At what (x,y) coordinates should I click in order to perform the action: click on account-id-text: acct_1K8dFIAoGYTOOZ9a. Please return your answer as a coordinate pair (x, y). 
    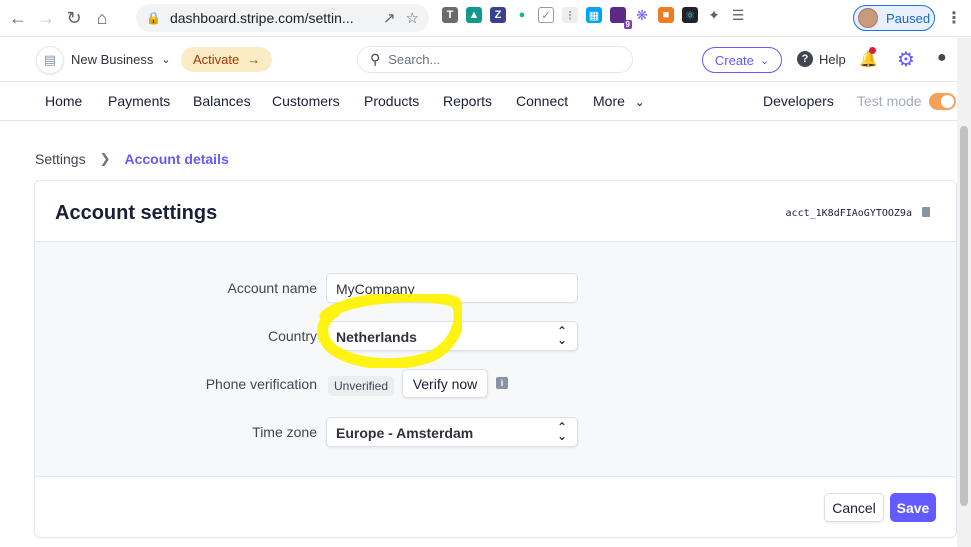
    Looking at the image, I should click on (848, 213).